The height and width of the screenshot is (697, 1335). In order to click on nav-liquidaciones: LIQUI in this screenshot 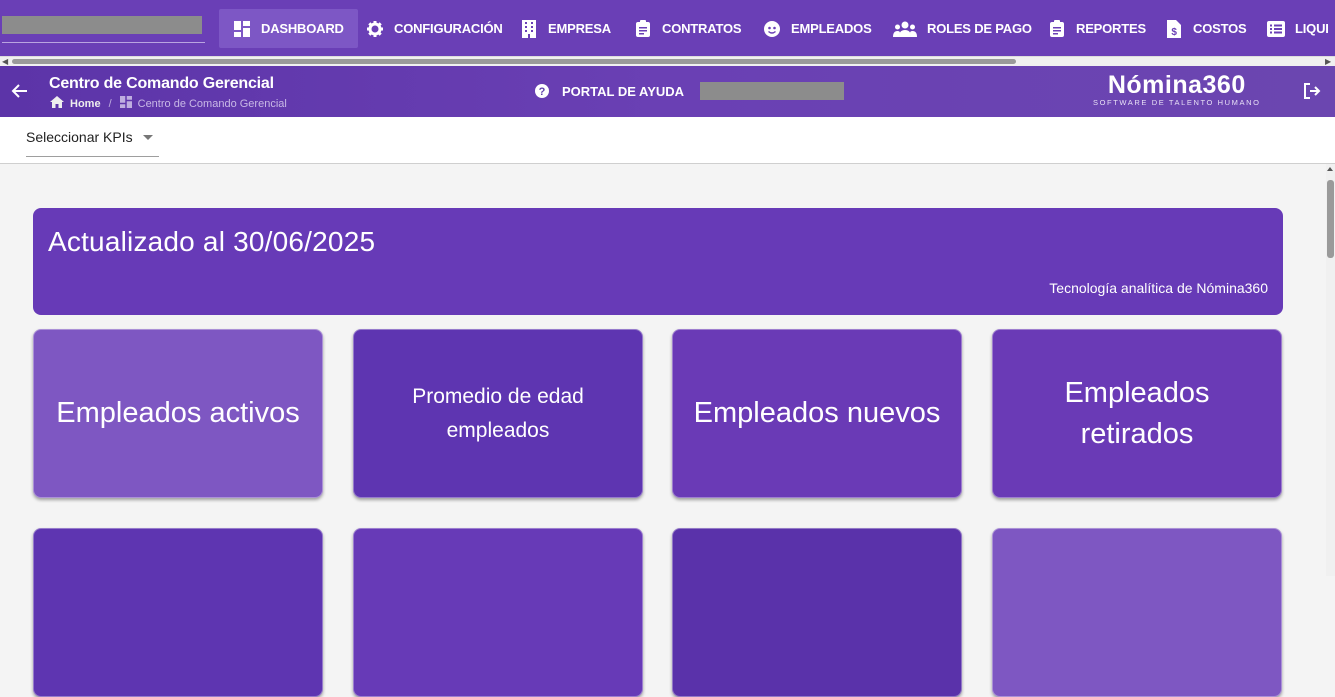, I will do `click(1298, 28)`.